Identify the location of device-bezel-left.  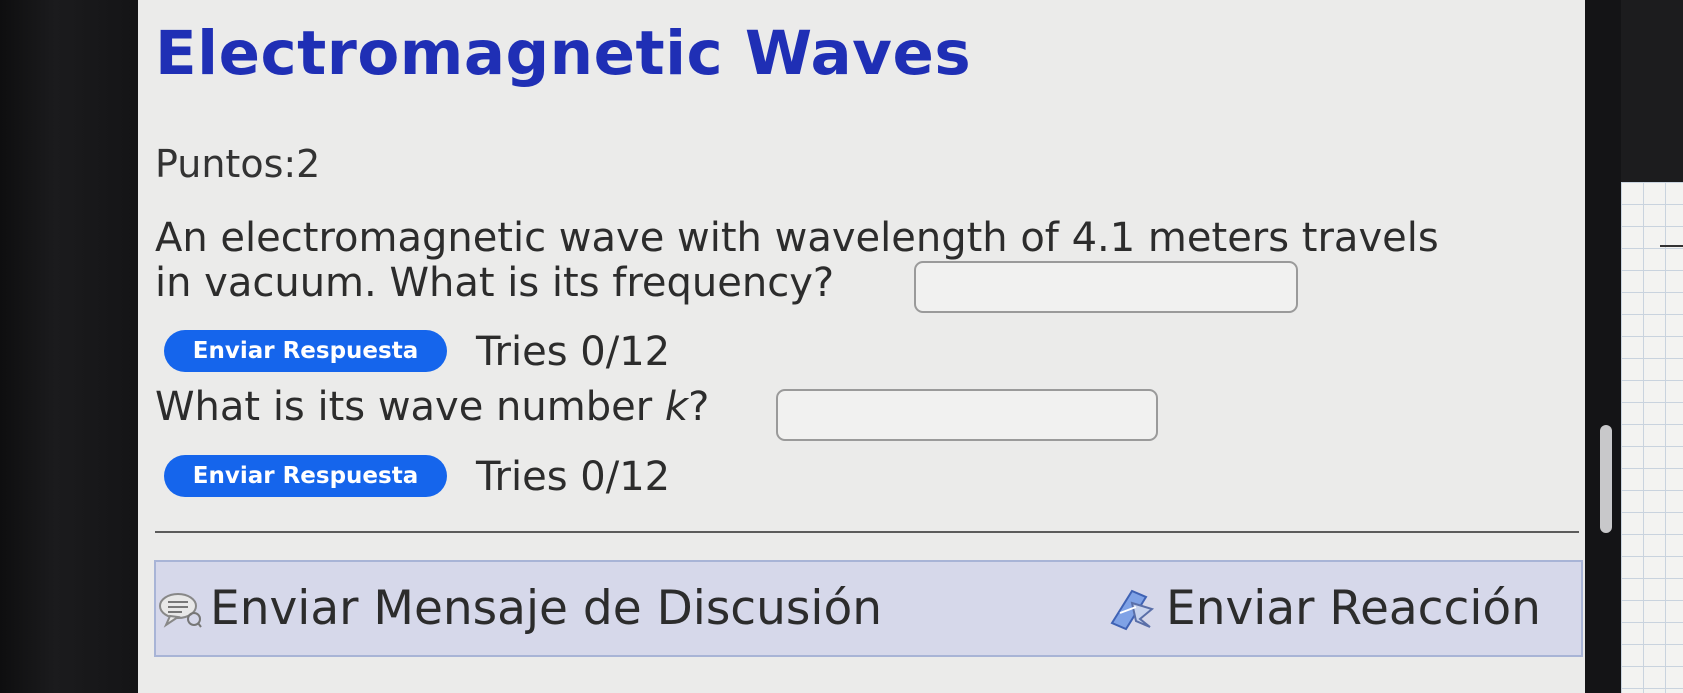
(69, 346).